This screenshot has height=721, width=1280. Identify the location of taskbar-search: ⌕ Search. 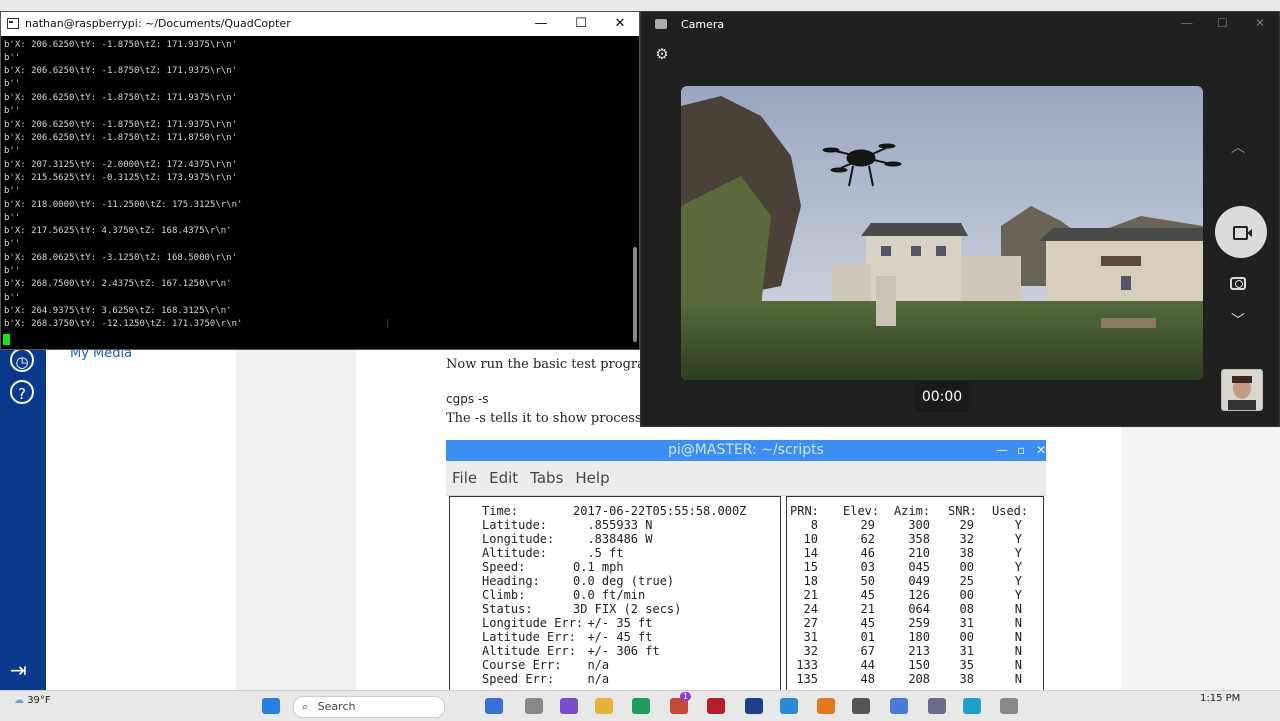
(369, 707).